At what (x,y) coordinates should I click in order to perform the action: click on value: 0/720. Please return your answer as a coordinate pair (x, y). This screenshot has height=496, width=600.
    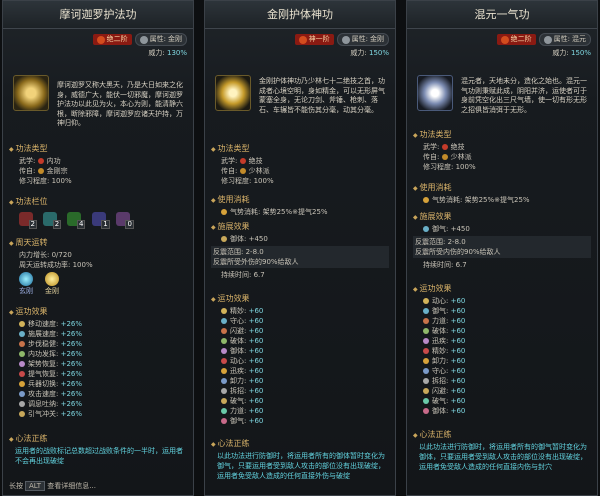
    Looking at the image, I should click on (61, 255).